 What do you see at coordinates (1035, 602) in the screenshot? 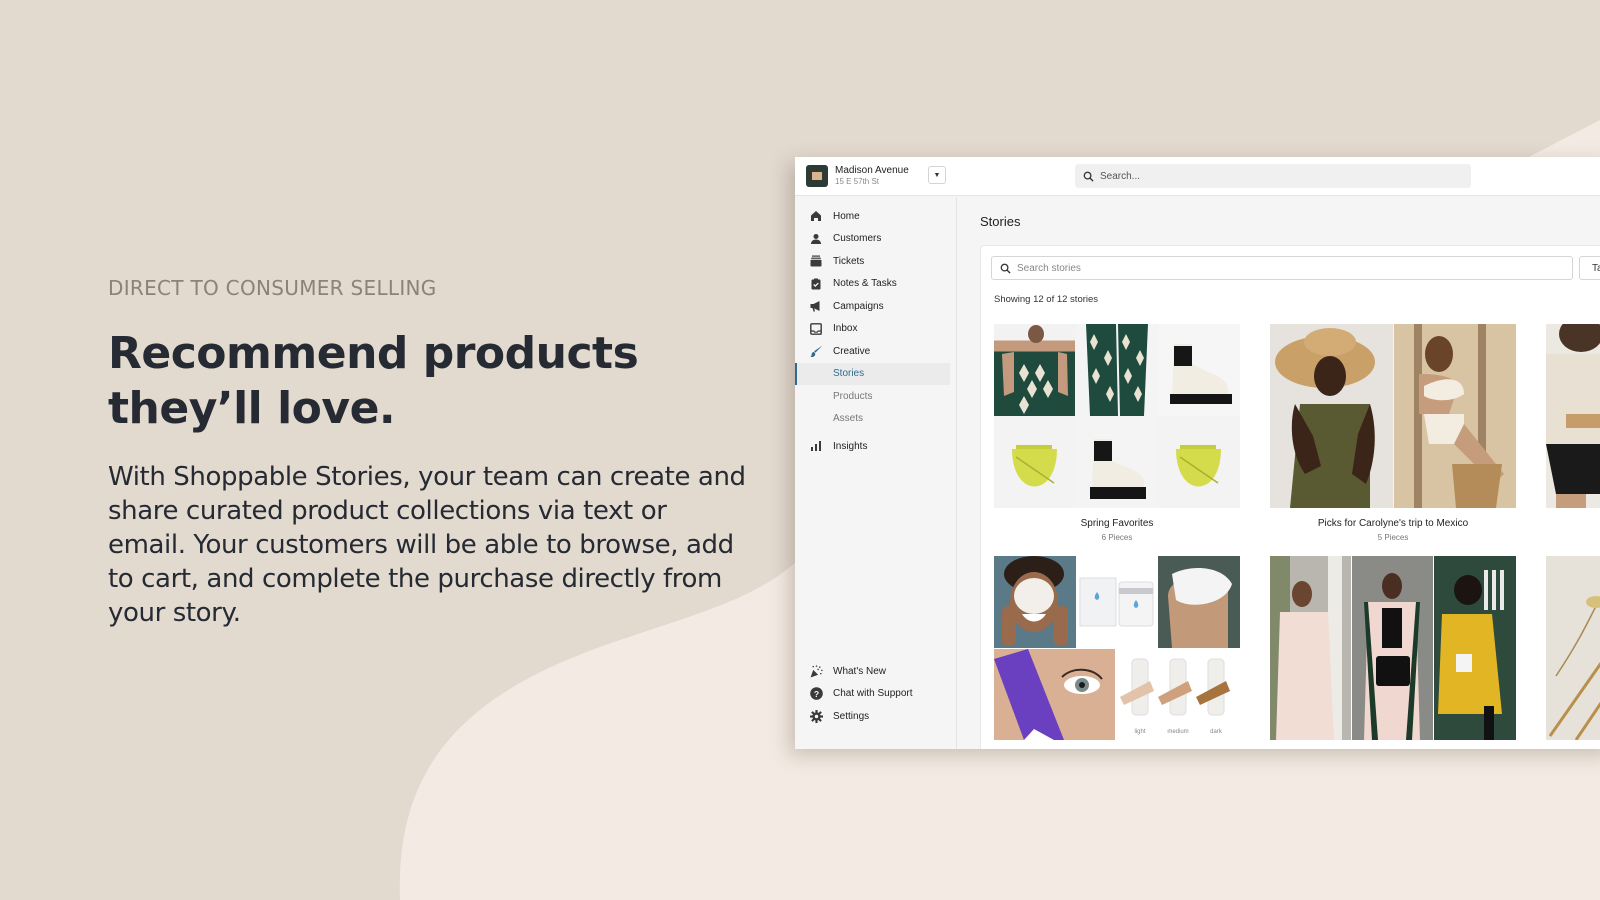
I see `face-wash-model-image` at bounding box center [1035, 602].